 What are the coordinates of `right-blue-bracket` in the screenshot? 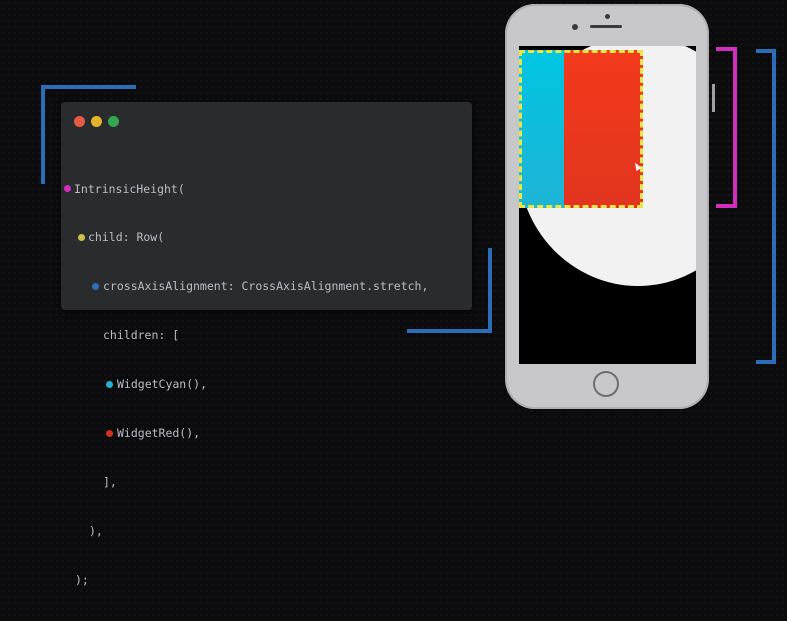 It's located at (766, 206).